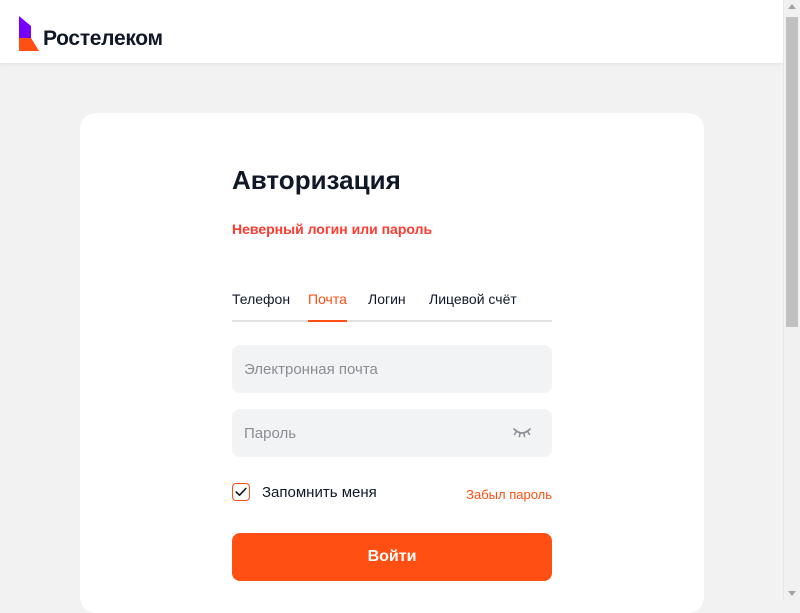 This screenshot has width=800, height=613. I want to click on email-input, so click(392, 369).